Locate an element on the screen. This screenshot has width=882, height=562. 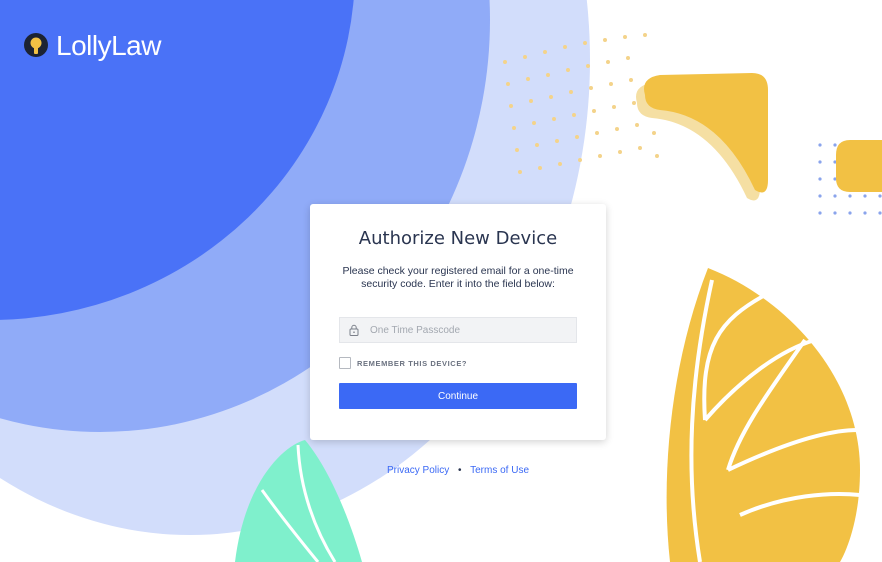
passcode-input is located at coordinates (465, 330).